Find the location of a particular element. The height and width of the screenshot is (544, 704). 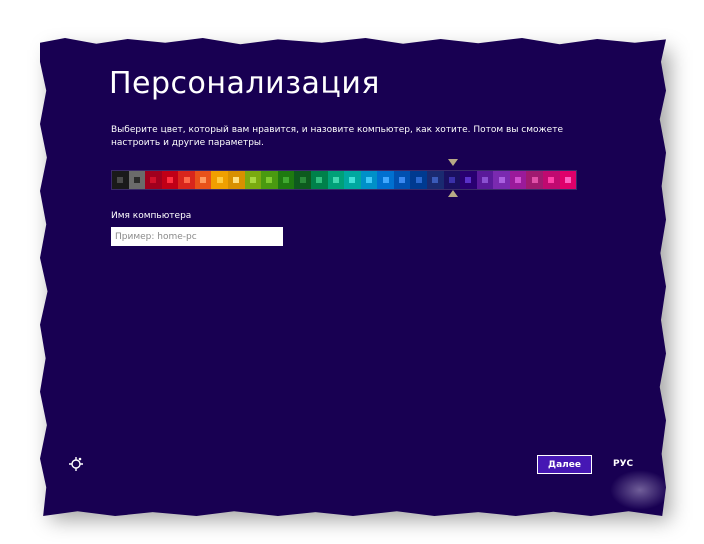

page-title: Персонализация is located at coordinates (244, 83).